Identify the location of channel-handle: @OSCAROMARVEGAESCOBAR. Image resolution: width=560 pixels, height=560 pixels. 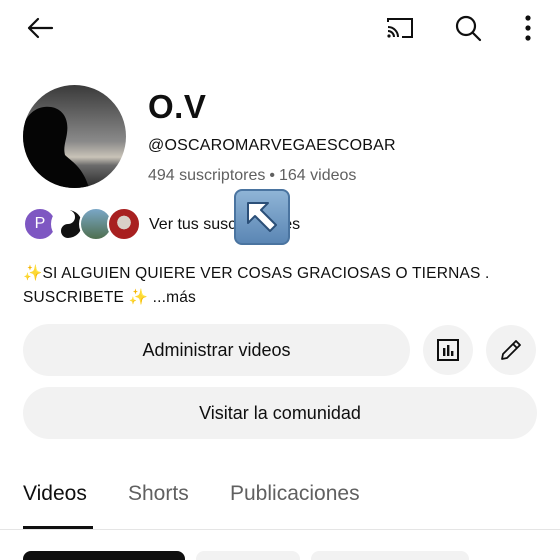
(272, 145).